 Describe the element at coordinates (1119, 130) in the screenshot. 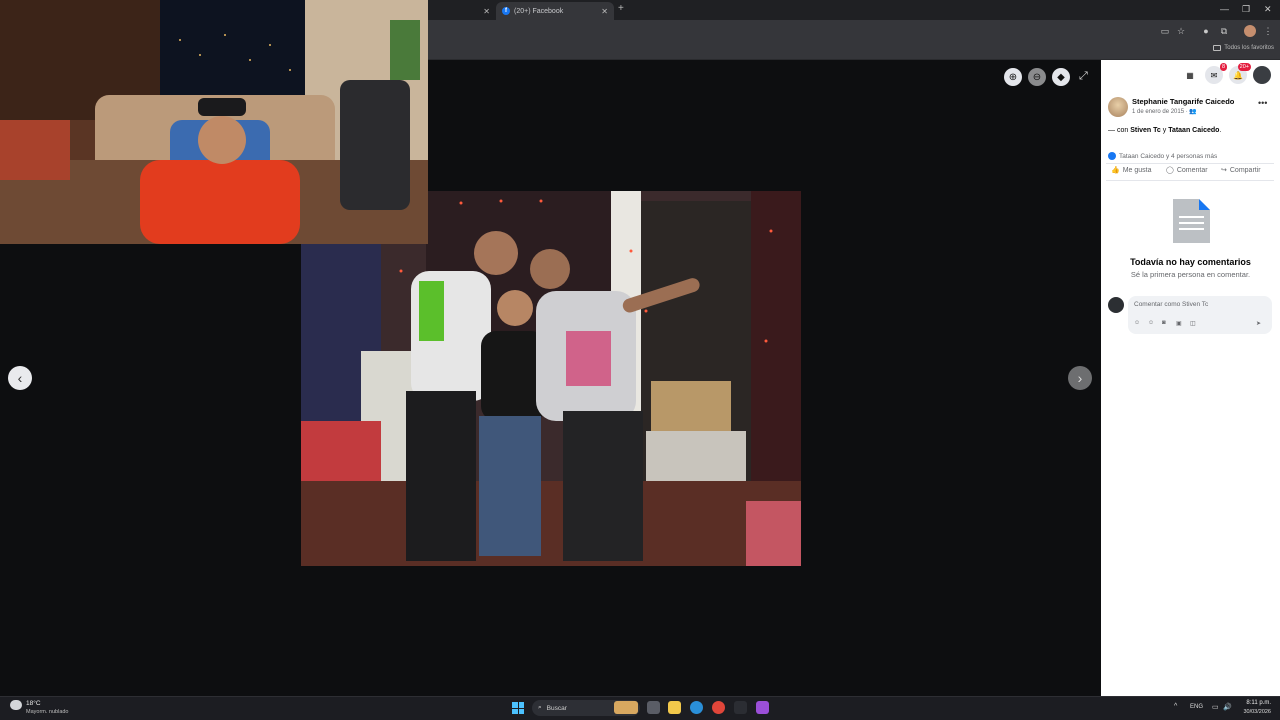

I see `tagged-prefix: — con` at that location.